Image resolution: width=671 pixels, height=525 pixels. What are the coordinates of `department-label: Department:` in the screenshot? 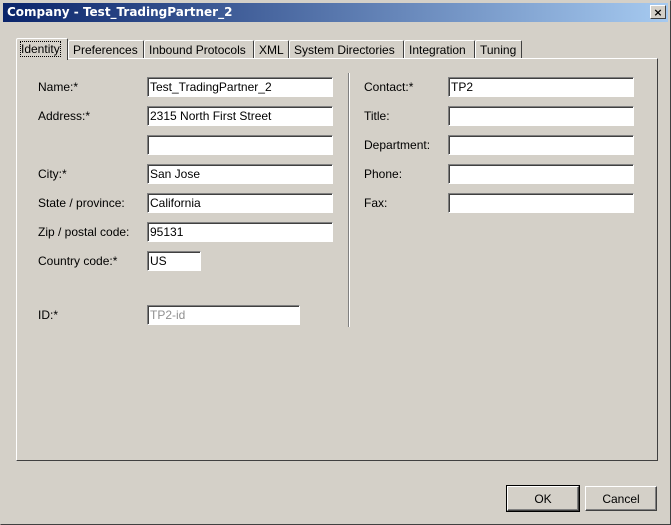 It's located at (397, 145).